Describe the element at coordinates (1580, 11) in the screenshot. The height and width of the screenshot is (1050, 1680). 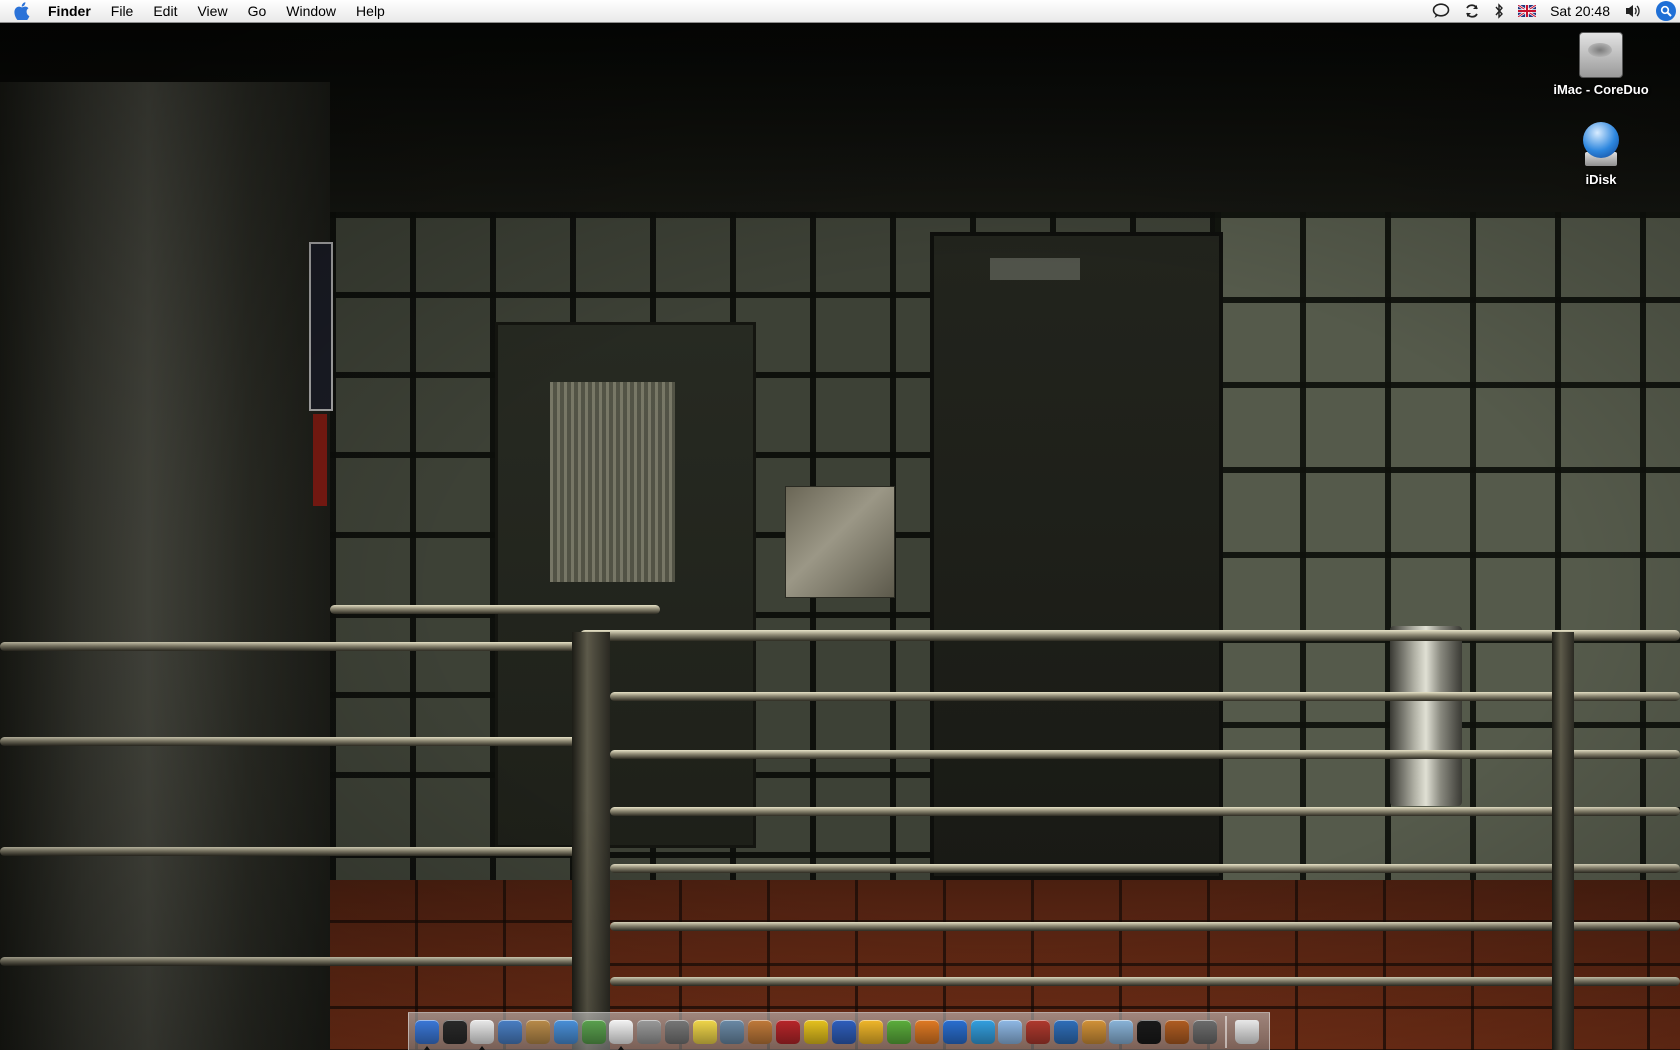
I see `menu-clock: Sat 20:48` at that location.